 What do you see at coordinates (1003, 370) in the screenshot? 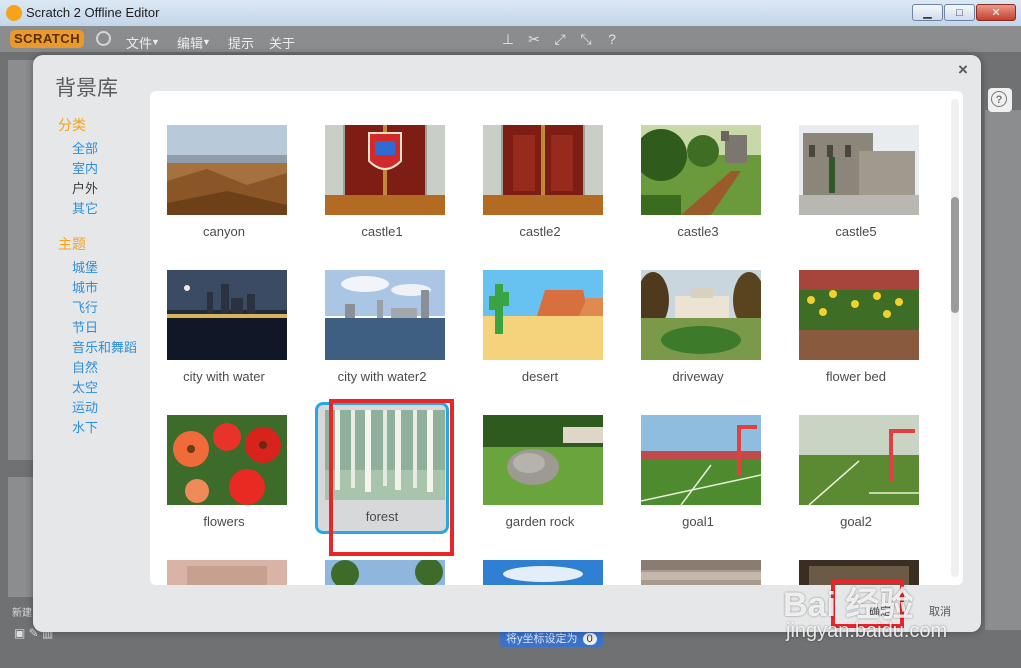
I see `scripts-panel` at bounding box center [1003, 370].